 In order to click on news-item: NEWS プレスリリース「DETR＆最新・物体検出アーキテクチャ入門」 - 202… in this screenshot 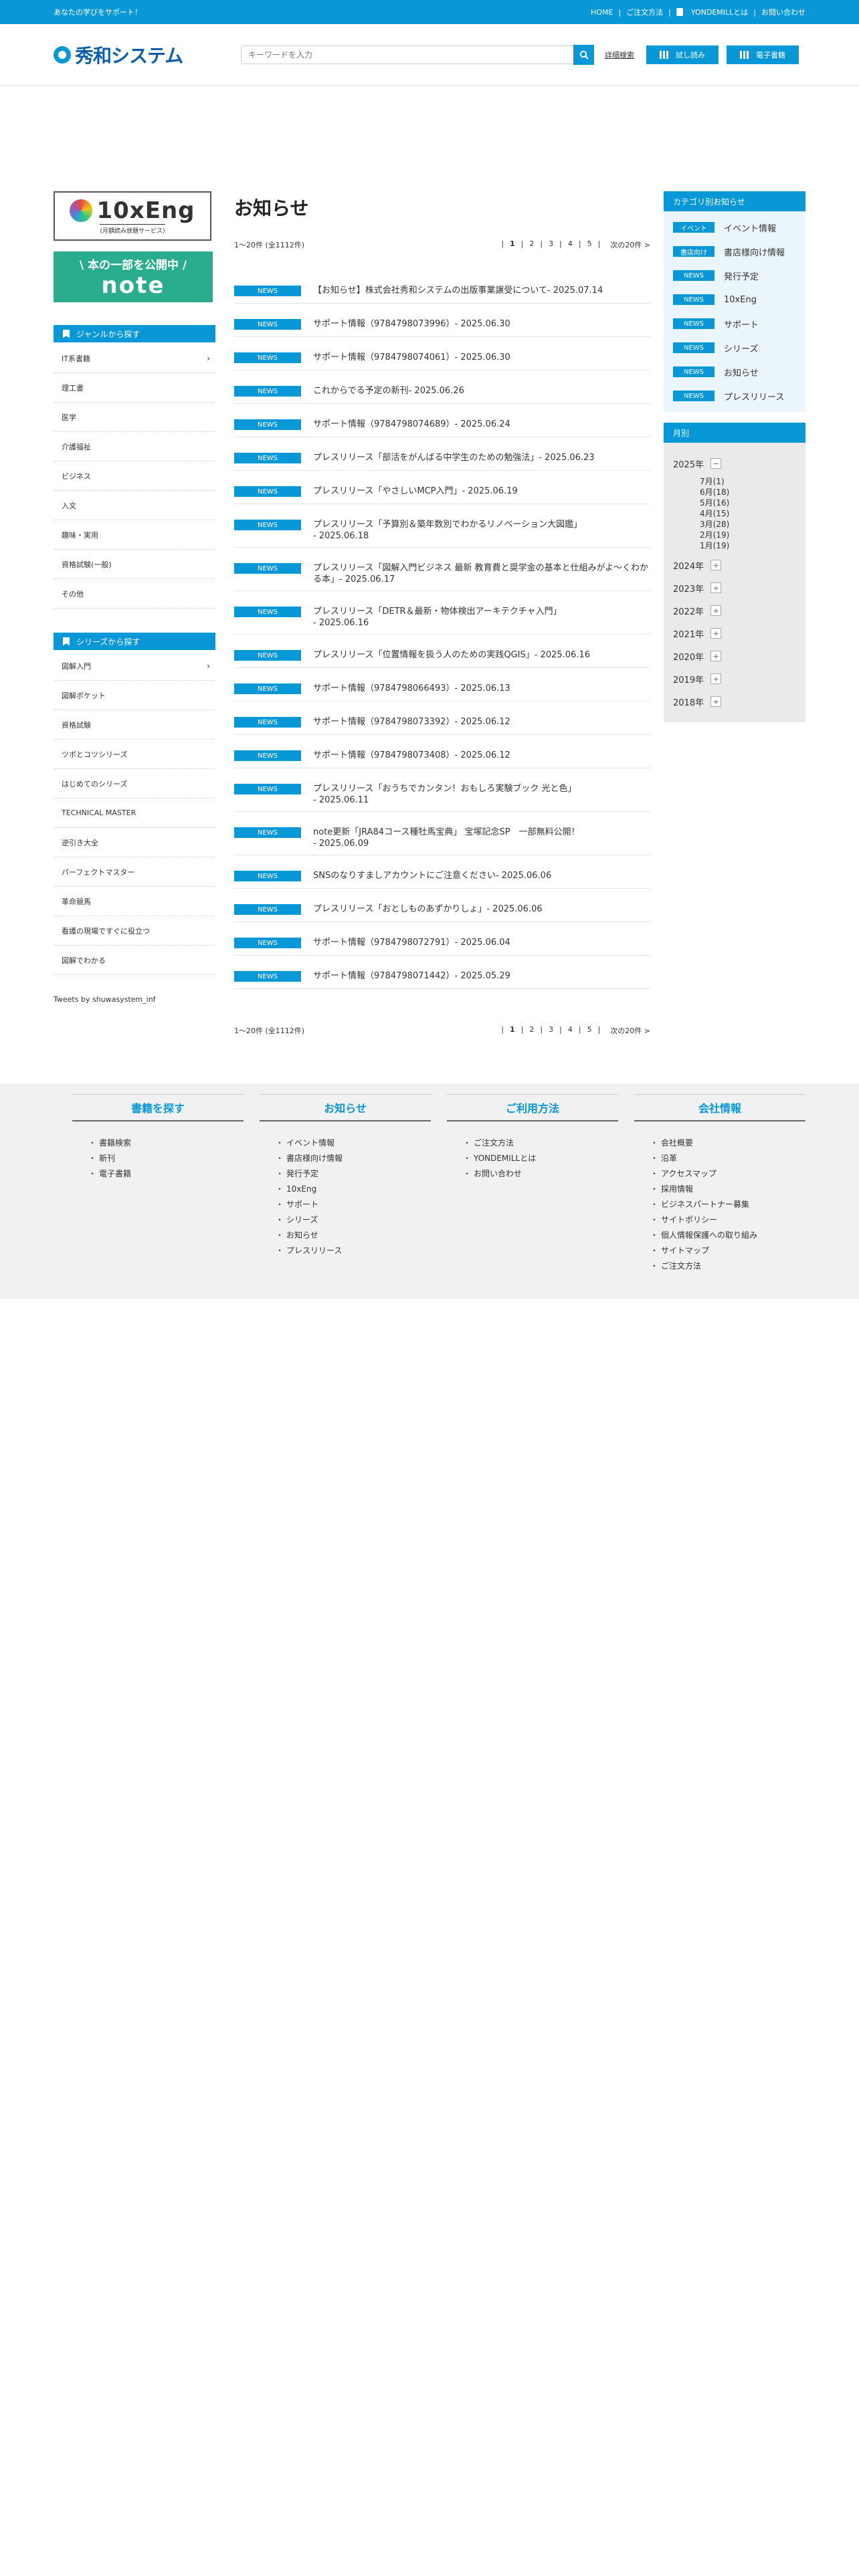, I will do `click(442, 617)`.